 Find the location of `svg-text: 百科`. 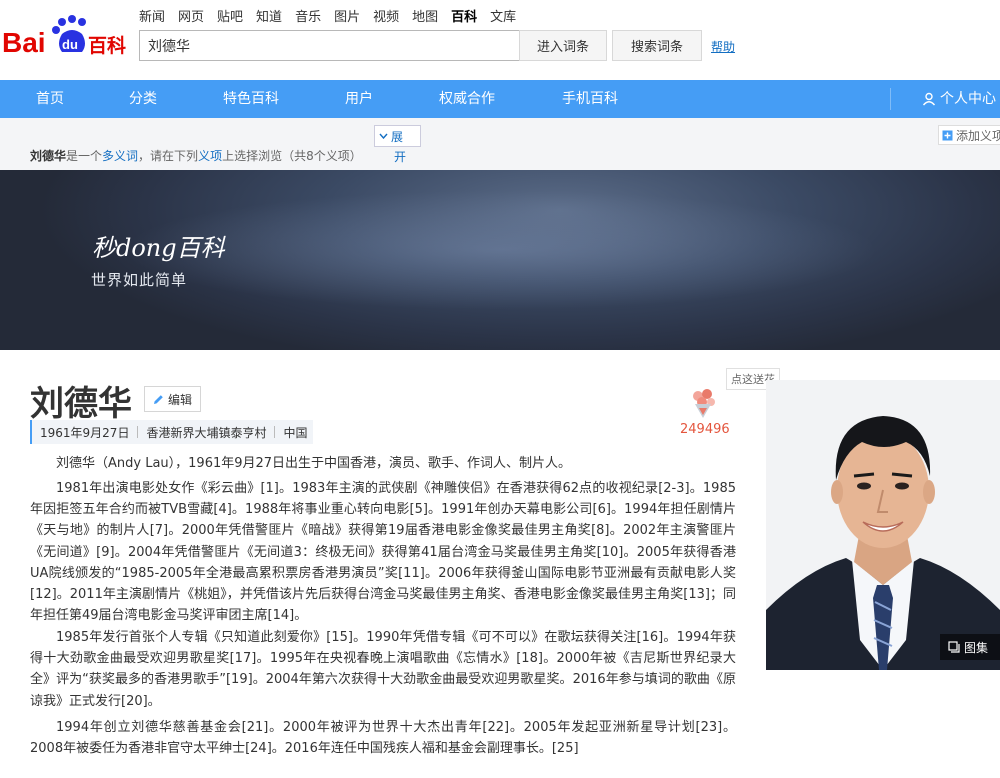

svg-text: 百科 is located at coordinates (107, 45).